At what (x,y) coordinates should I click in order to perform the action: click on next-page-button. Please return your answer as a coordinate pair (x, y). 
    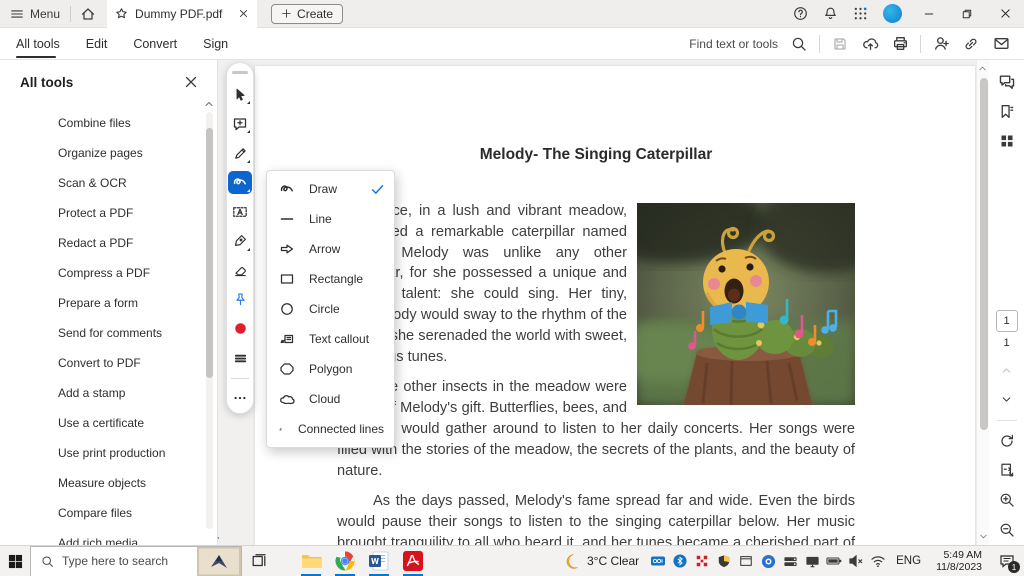
    Looking at the image, I should click on (1007, 400).